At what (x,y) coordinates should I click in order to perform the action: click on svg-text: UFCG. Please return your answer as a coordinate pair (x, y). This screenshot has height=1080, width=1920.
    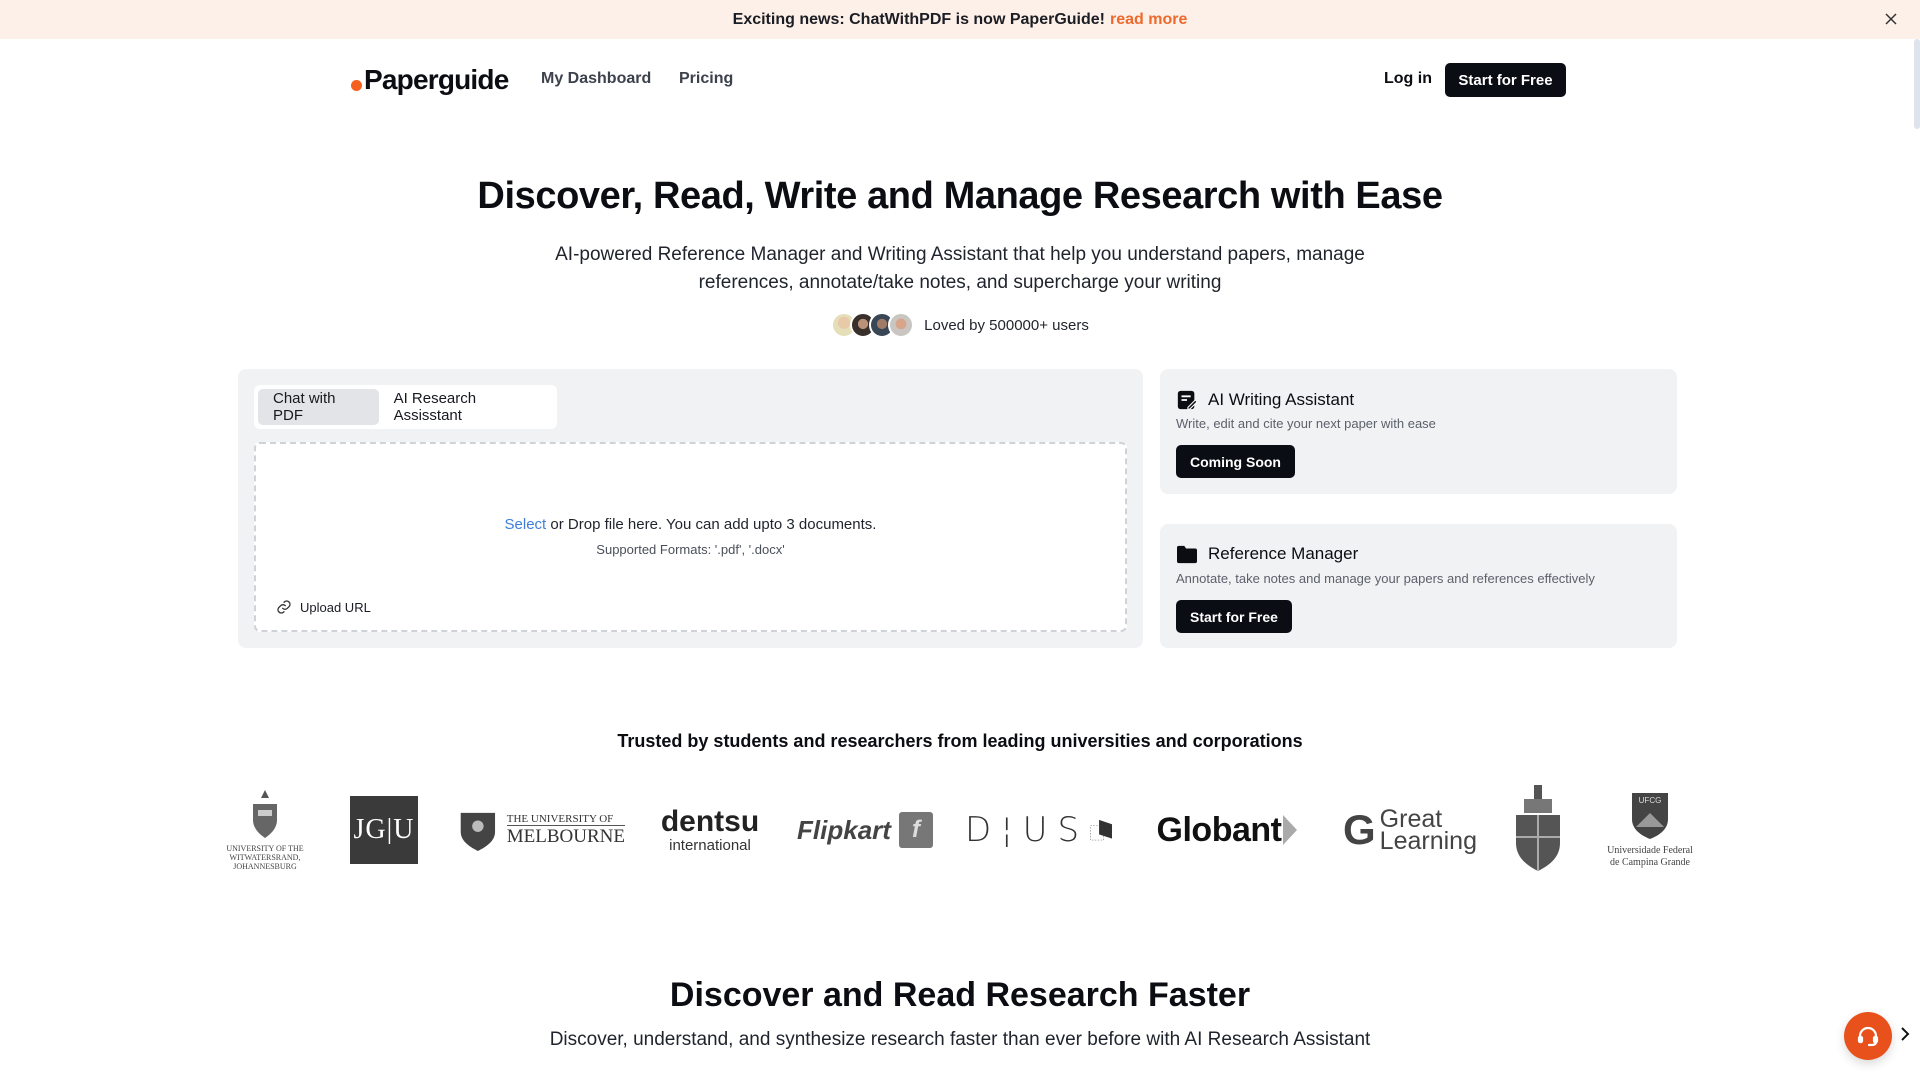
    Looking at the image, I should click on (1650, 800).